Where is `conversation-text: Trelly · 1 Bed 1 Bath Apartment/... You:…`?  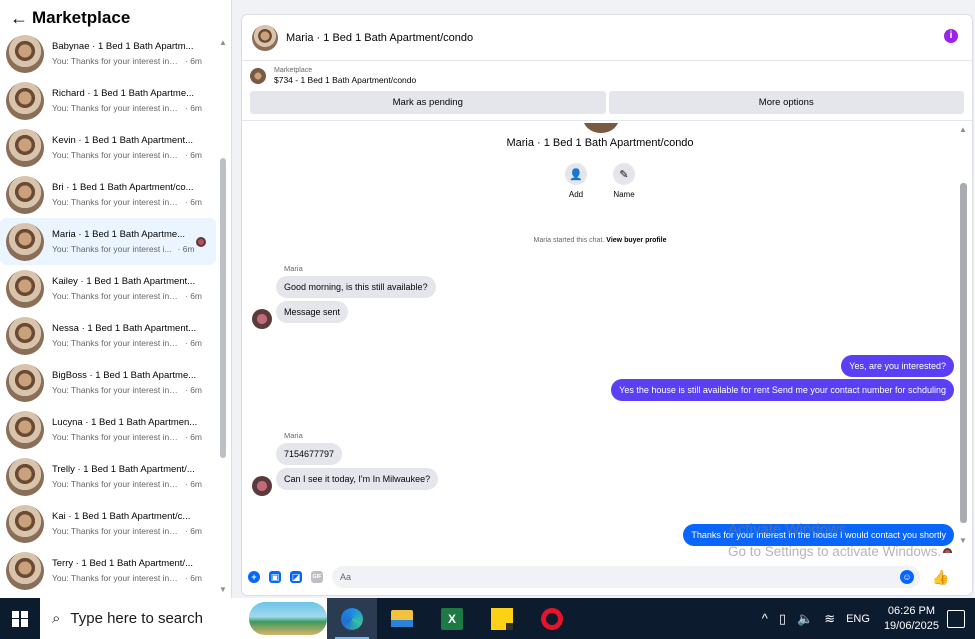
conversation-text: Trelly · 1 Bed 1 Bath Apartment/... You:… is located at coordinates (127, 476).